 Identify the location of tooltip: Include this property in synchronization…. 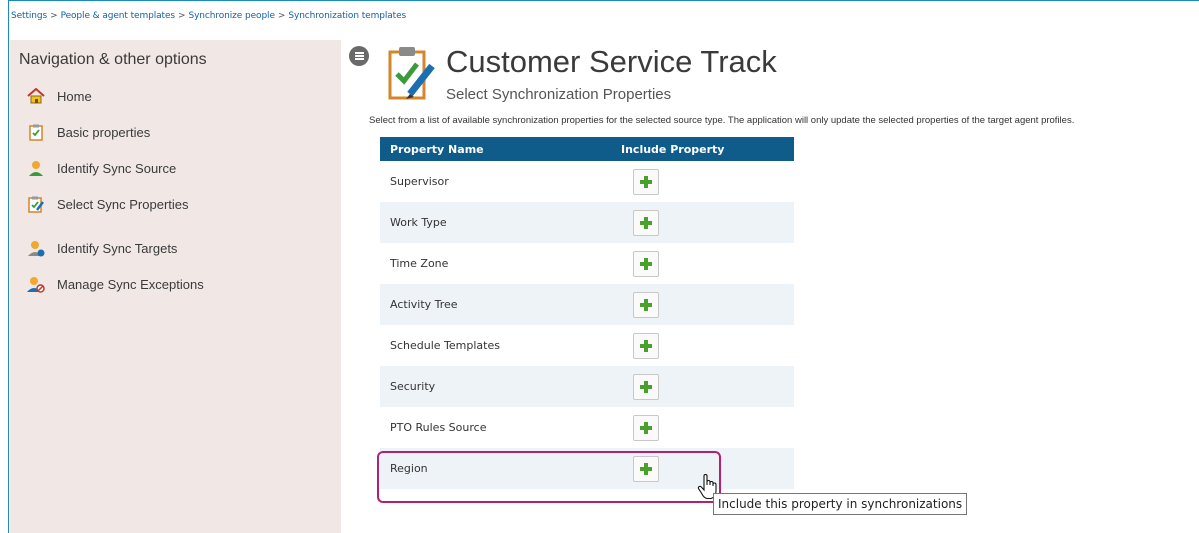
(840, 504).